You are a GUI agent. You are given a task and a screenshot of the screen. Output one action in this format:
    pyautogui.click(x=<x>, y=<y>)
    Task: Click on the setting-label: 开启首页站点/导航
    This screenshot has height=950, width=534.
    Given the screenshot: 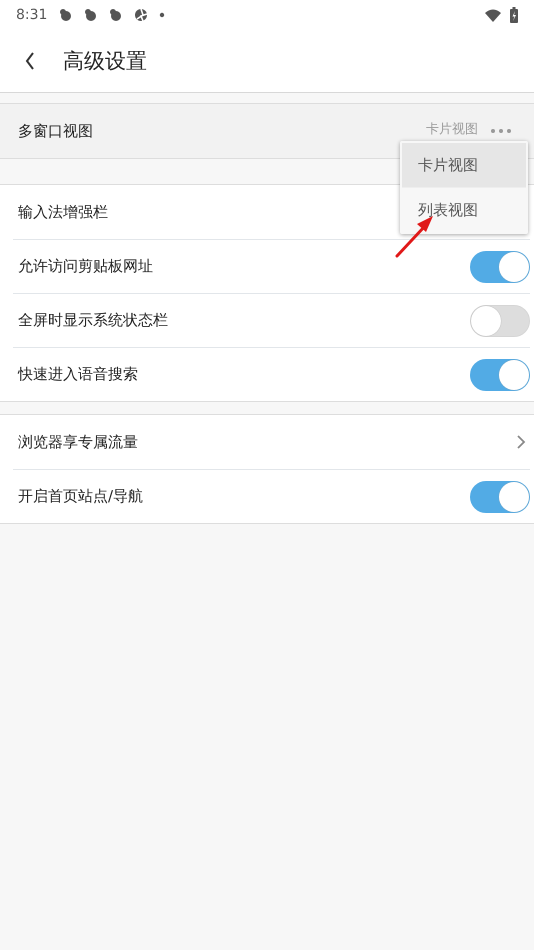 What is the action you would take?
    pyautogui.click(x=81, y=496)
    